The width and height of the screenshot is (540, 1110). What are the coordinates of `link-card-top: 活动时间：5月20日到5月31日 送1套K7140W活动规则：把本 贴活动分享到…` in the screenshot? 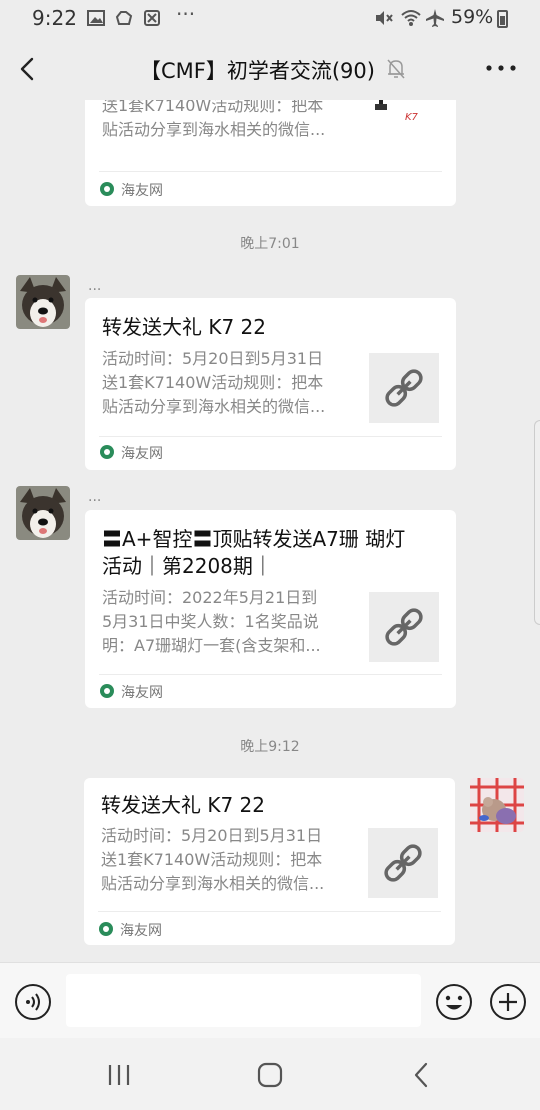 It's located at (270, 153).